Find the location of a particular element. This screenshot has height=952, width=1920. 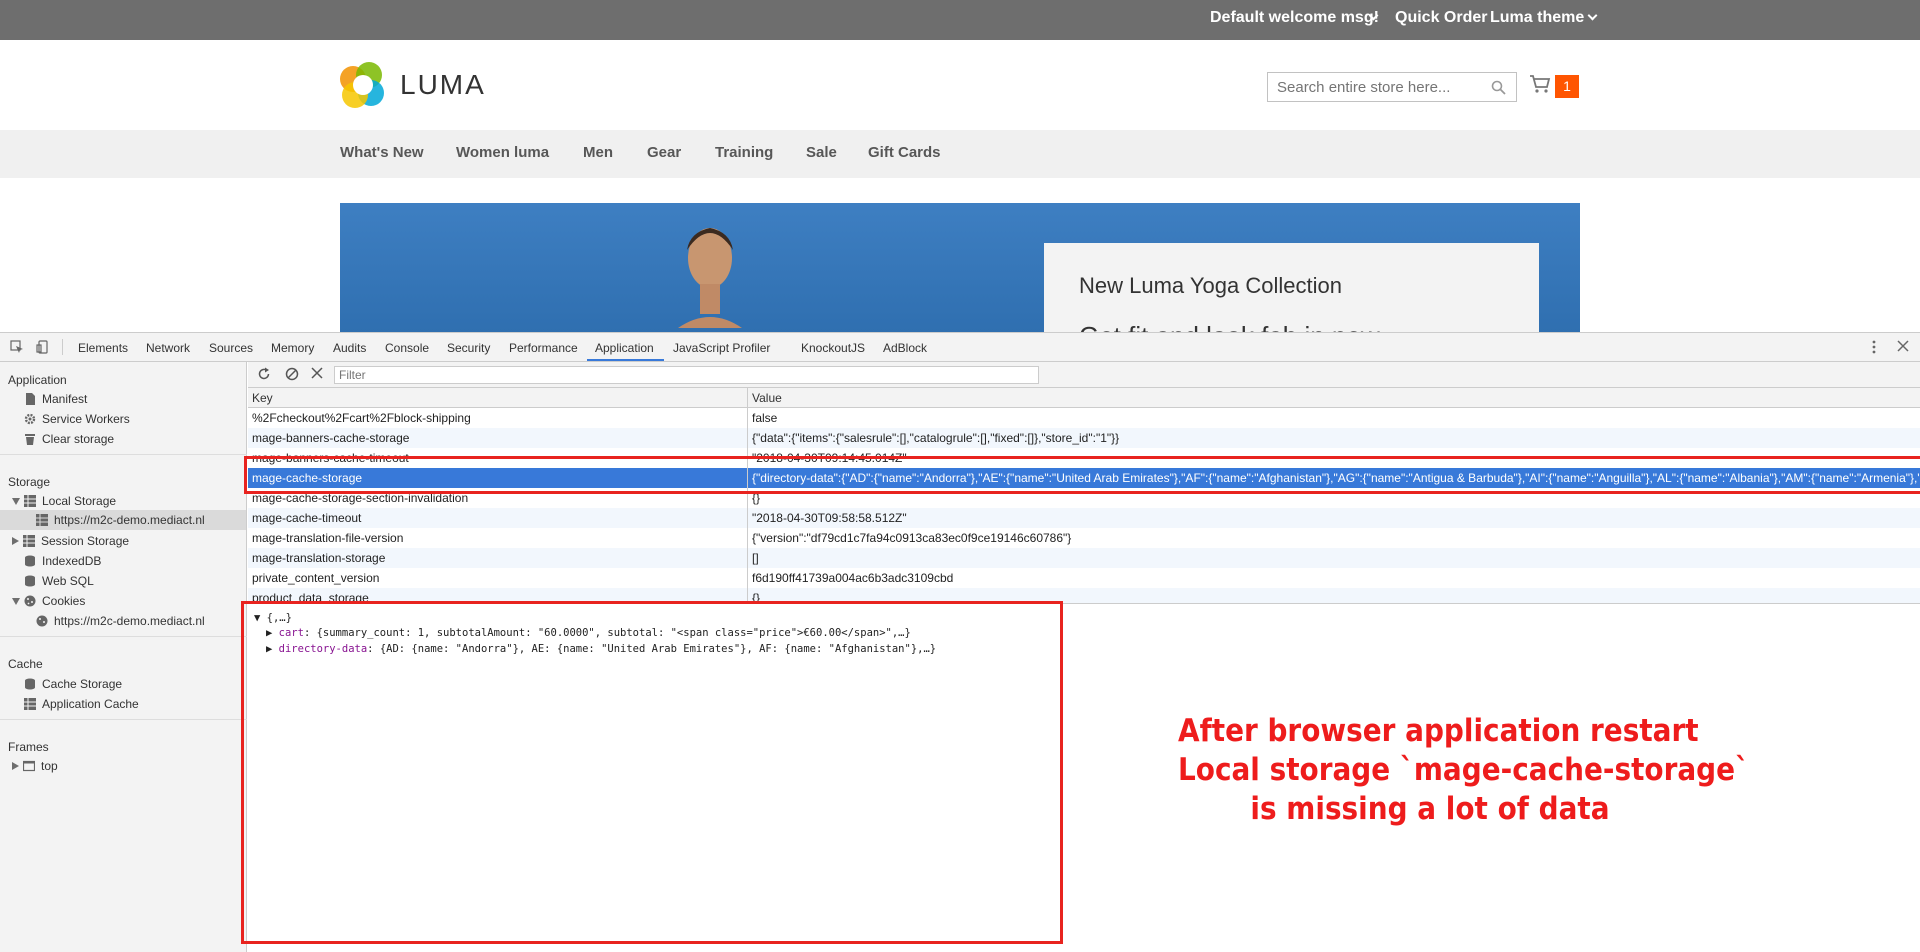

store-search is located at coordinates (1392, 87).